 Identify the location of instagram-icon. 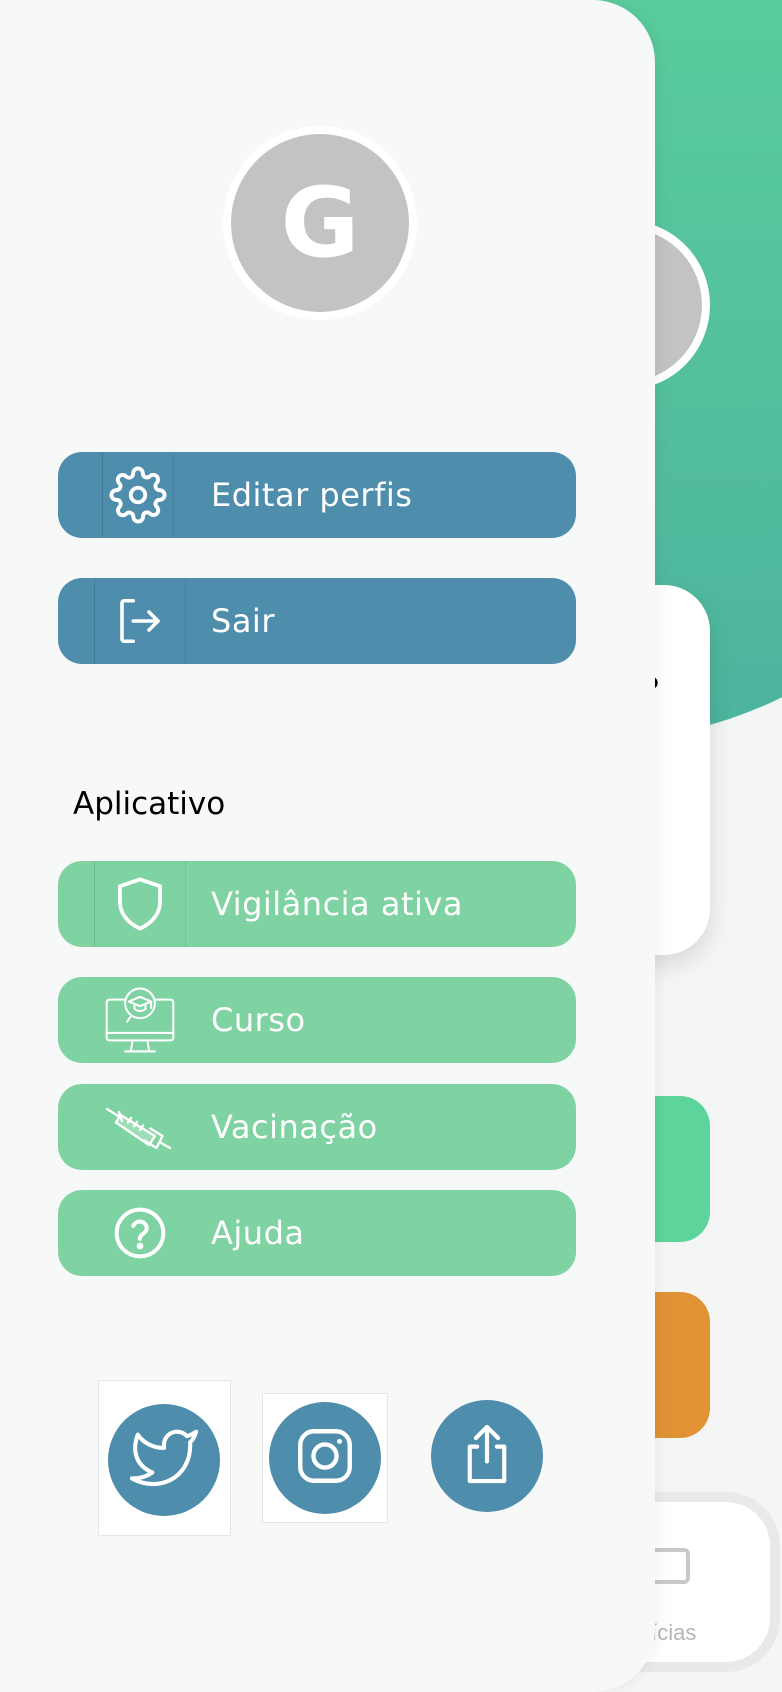
(325, 1458).